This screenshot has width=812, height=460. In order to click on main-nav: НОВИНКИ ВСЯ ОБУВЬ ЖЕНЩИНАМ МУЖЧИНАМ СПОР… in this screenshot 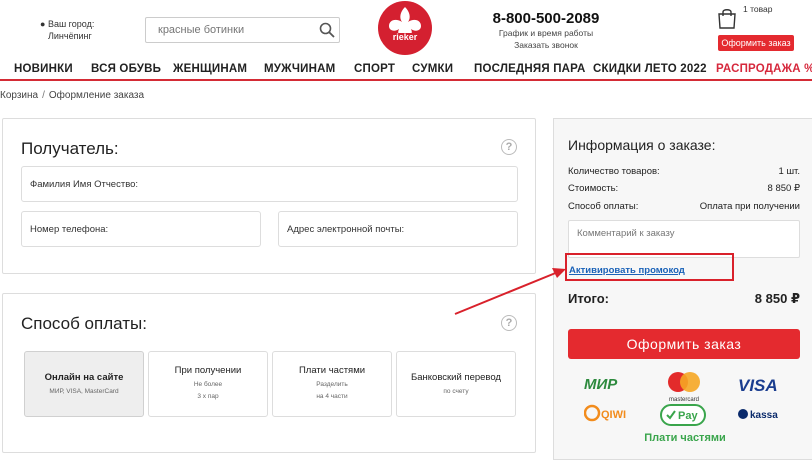, I will do `click(406, 71)`.